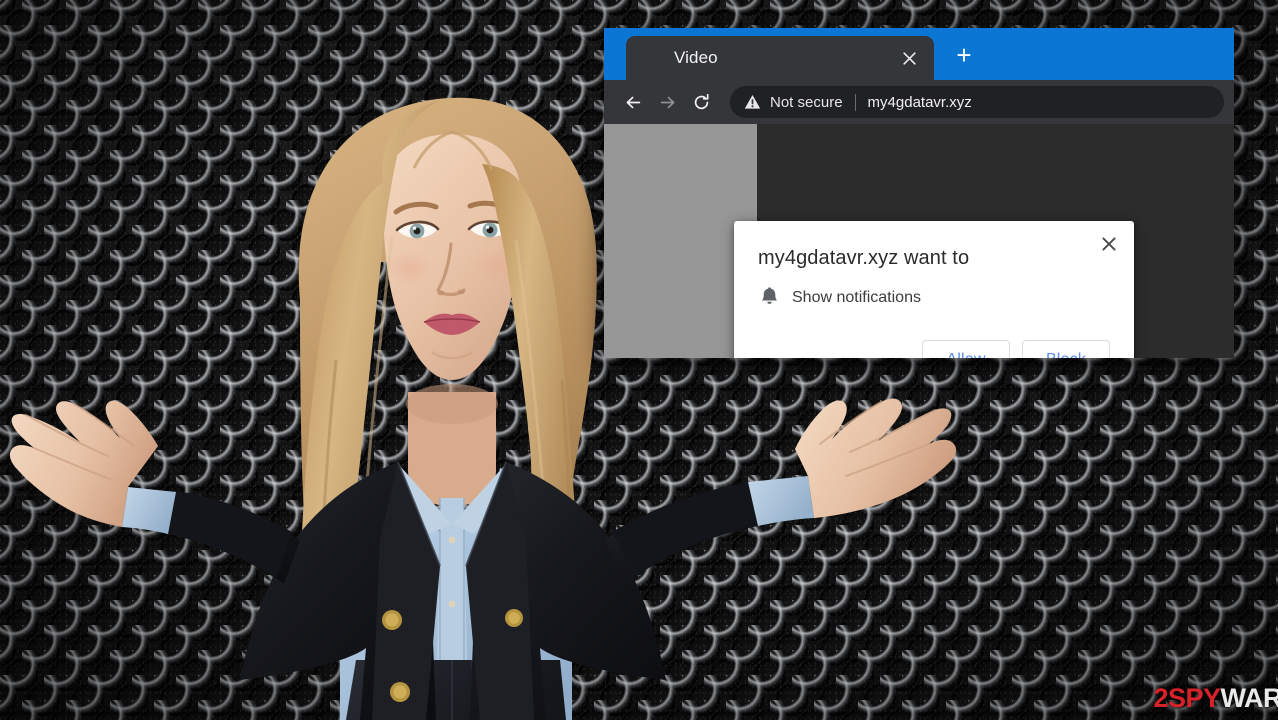 The height and width of the screenshot is (720, 1278). Describe the element at coordinates (864, 258) in the screenshot. I see `dialog-title: my4gdatavr.xyz want to` at that location.